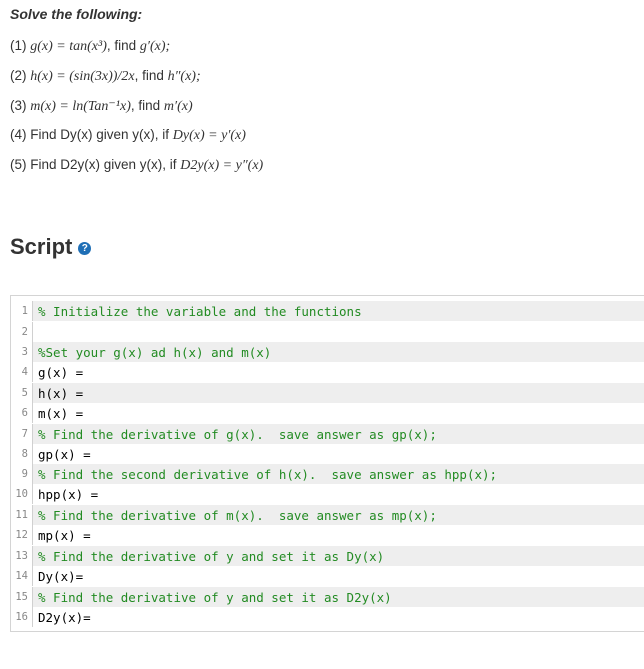 This screenshot has height=669, width=644. I want to click on problem-text: Find D2y(x) given y(x), if, so click(105, 164).